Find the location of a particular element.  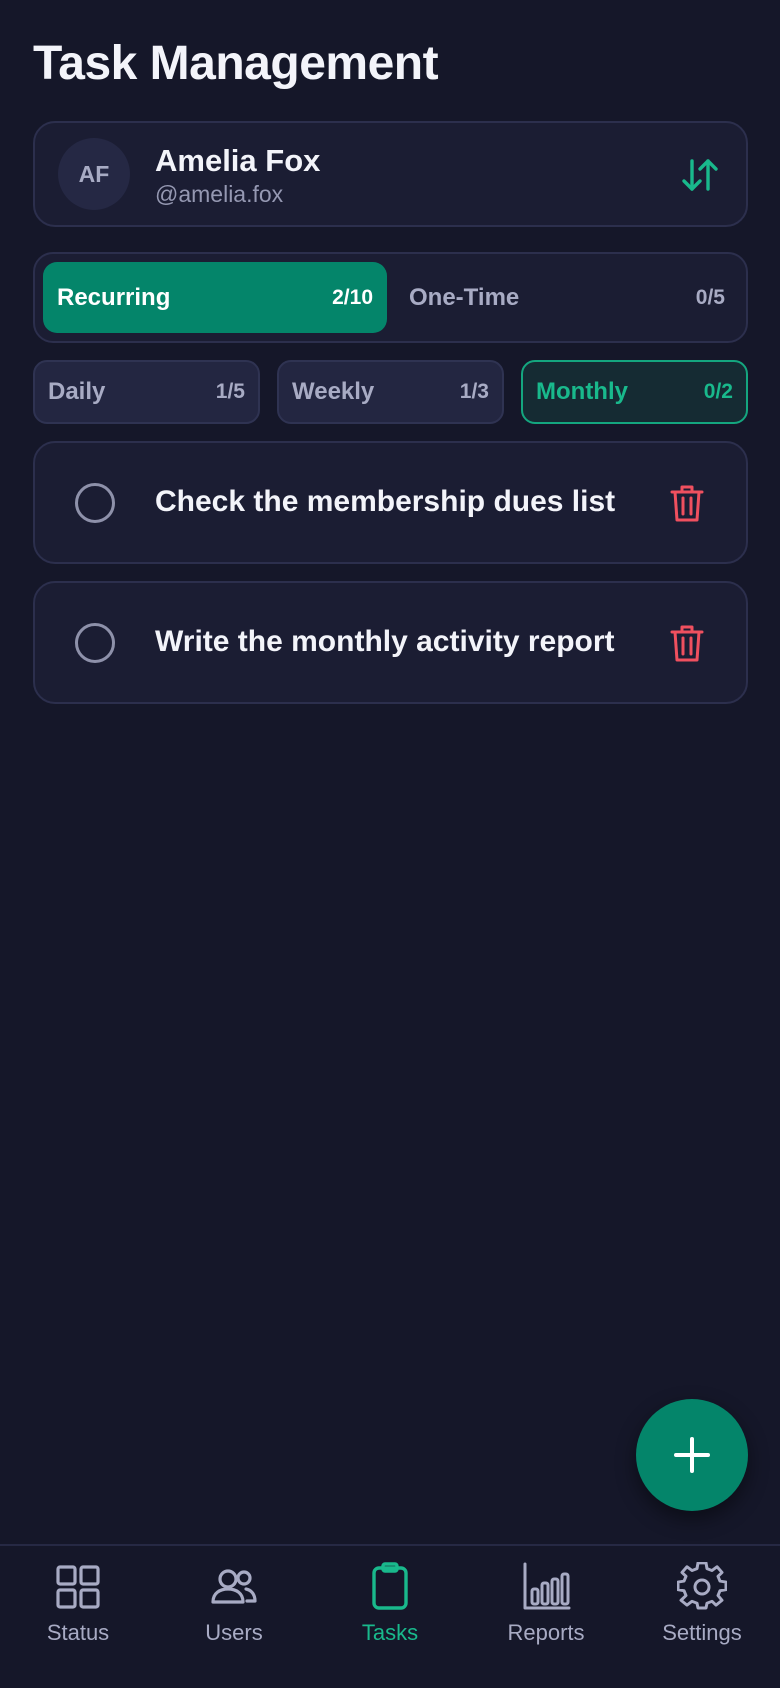

task-type-tabs: Recurring 2/10 One-Time 0/5 is located at coordinates (390, 297).